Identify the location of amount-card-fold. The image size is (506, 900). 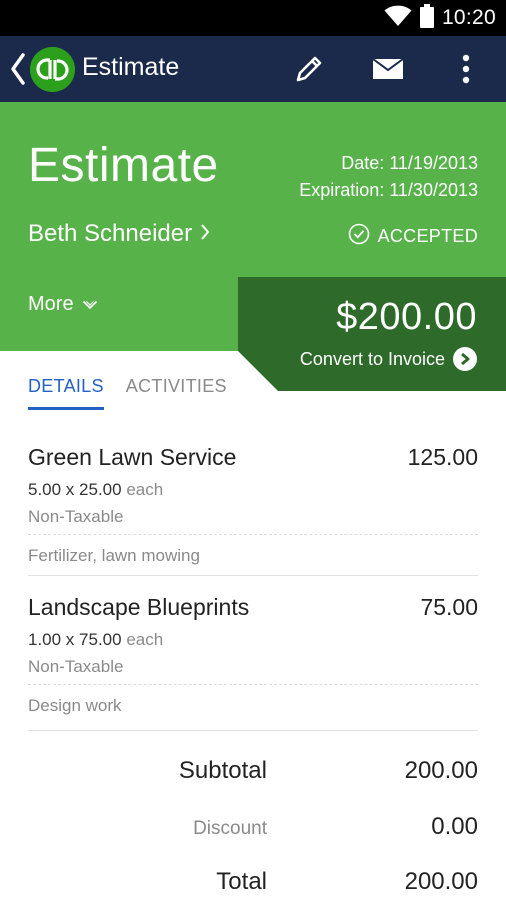
(258, 371).